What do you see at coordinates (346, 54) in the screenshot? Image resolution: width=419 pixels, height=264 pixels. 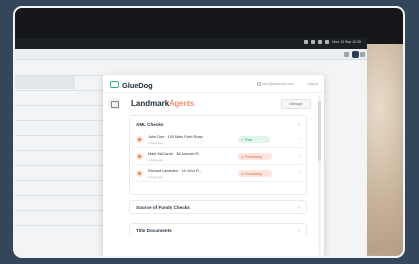 I see `extension-icon` at bounding box center [346, 54].